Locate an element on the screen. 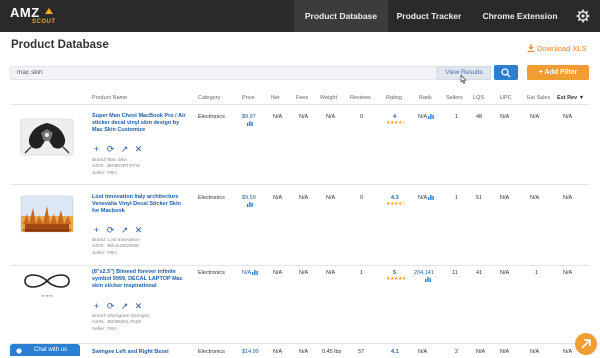  price-cell: $9.59 is located at coordinates (249, 198).